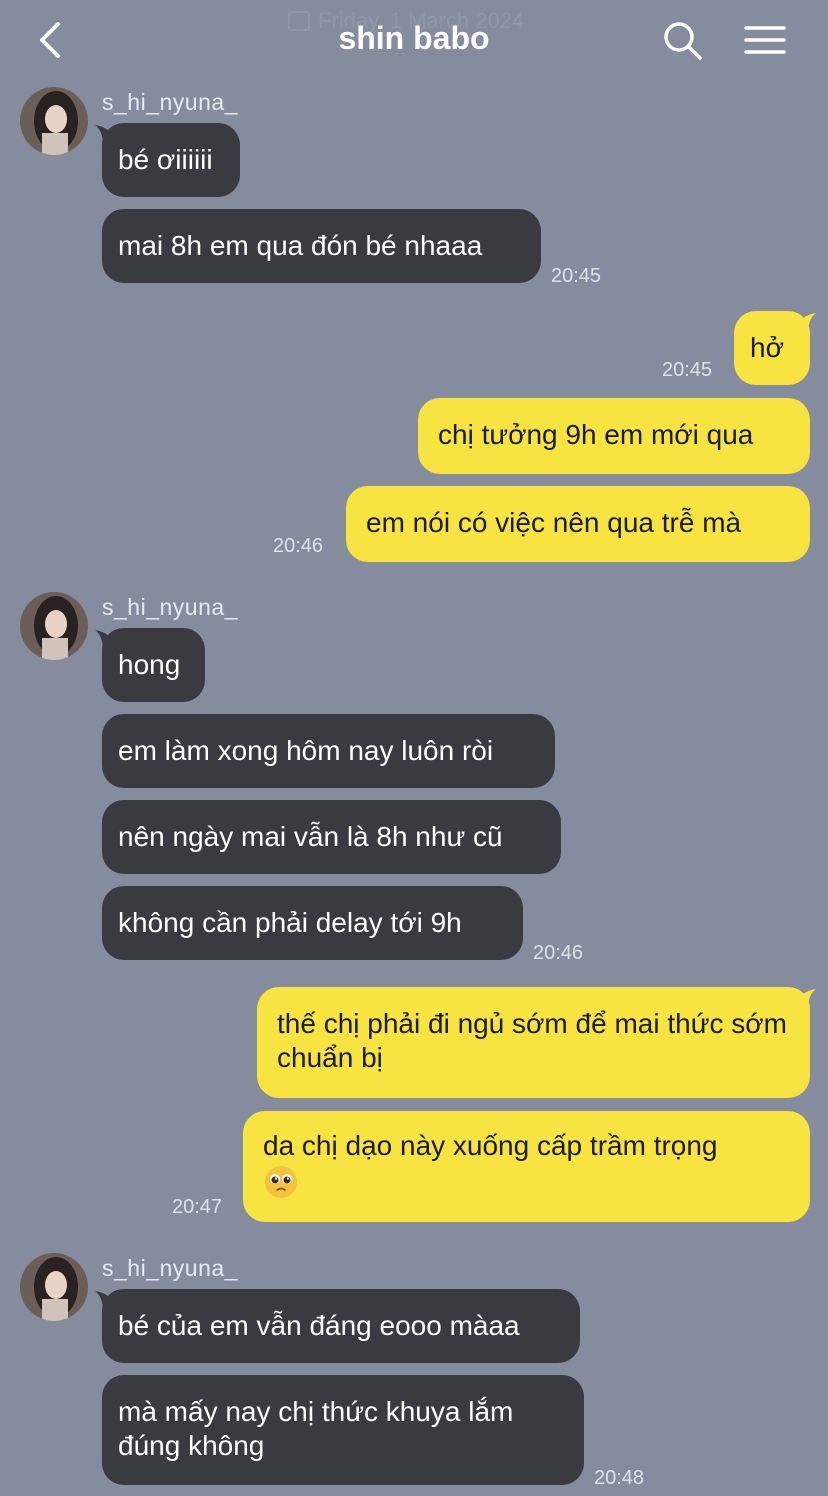 The height and width of the screenshot is (1496, 828). What do you see at coordinates (765, 40) in the screenshot?
I see `hamburger-menu-icon` at bounding box center [765, 40].